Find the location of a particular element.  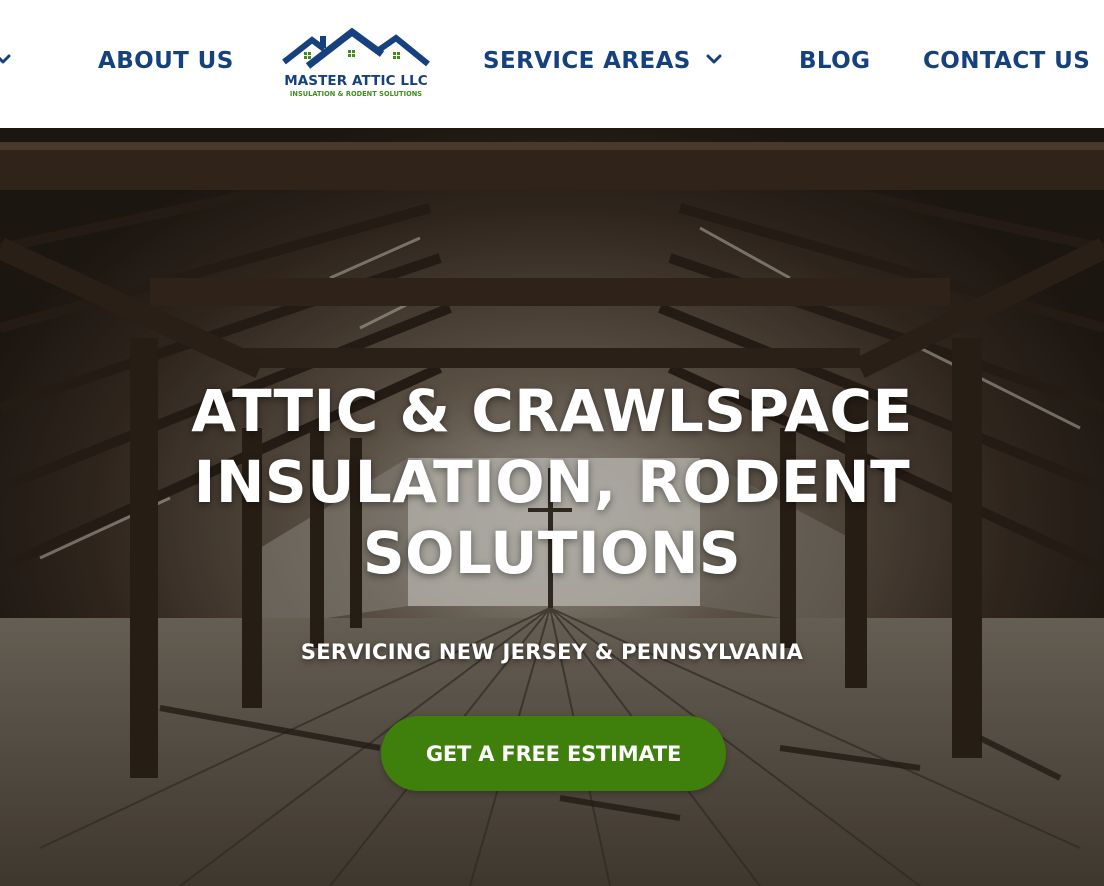

hero-title-line: INSULATION, RODENT is located at coordinates (552, 482).